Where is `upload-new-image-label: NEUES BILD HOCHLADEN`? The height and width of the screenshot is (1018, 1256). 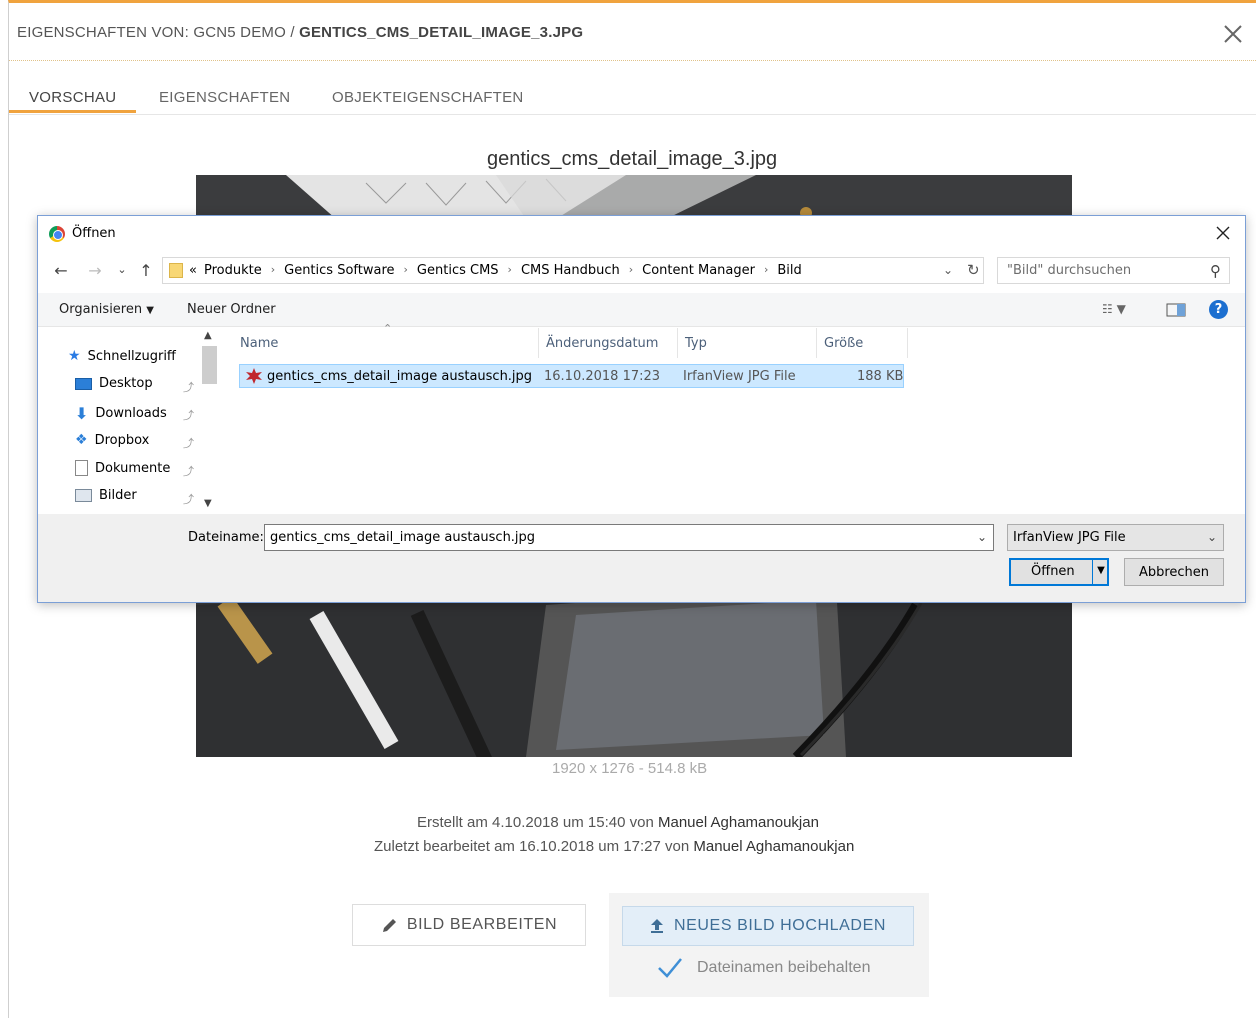 upload-new-image-label: NEUES BILD HOCHLADEN is located at coordinates (780, 925).